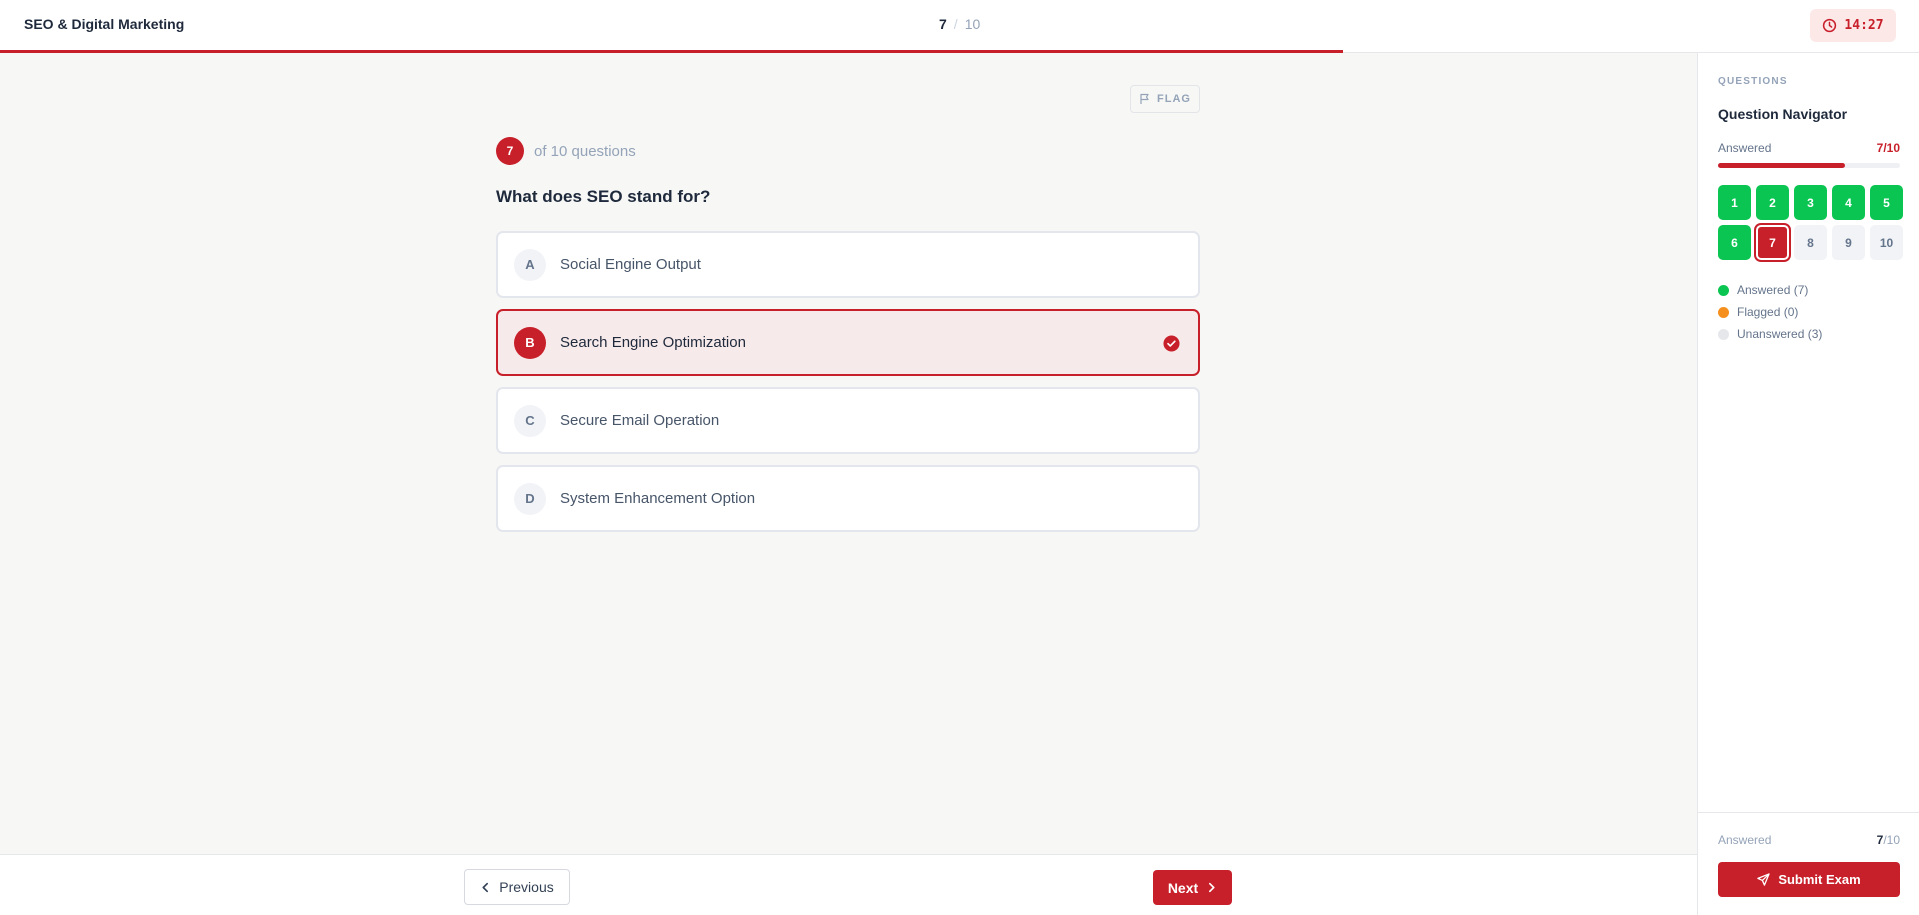 The width and height of the screenshot is (1919, 915). Describe the element at coordinates (1811, 222) in the screenshot. I see `question-grid: 1 2 3 4 5 6 7 8 9 10` at that location.